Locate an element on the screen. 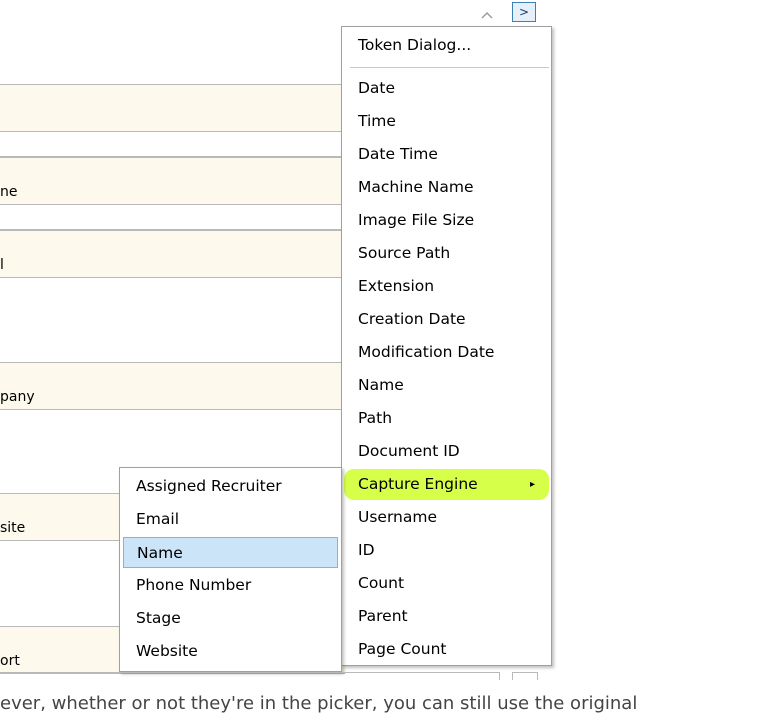 The image size is (772, 721). menu-item-extension: Extension is located at coordinates (446, 286).